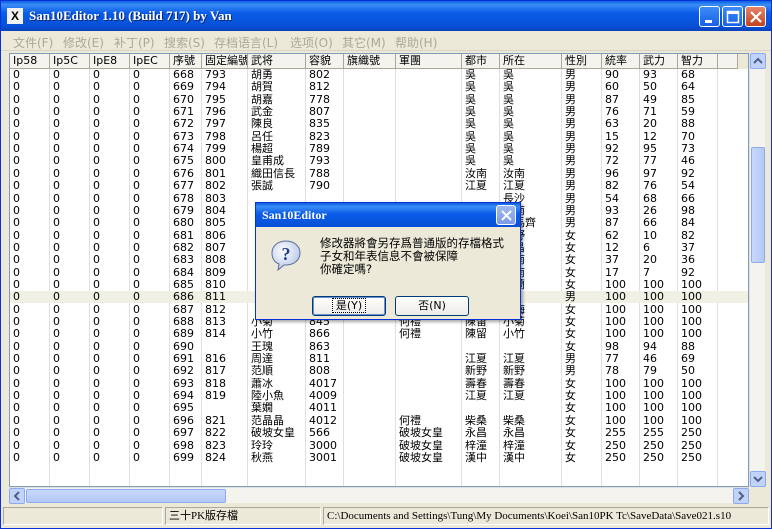 Image resolution: width=772 pixels, height=529 pixels. What do you see at coordinates (379, 346) in the screenshot?
I see `table-row: 0 0 0 0 690 王瑰 863 女 98 94 88` at bounding box center [379, 346].